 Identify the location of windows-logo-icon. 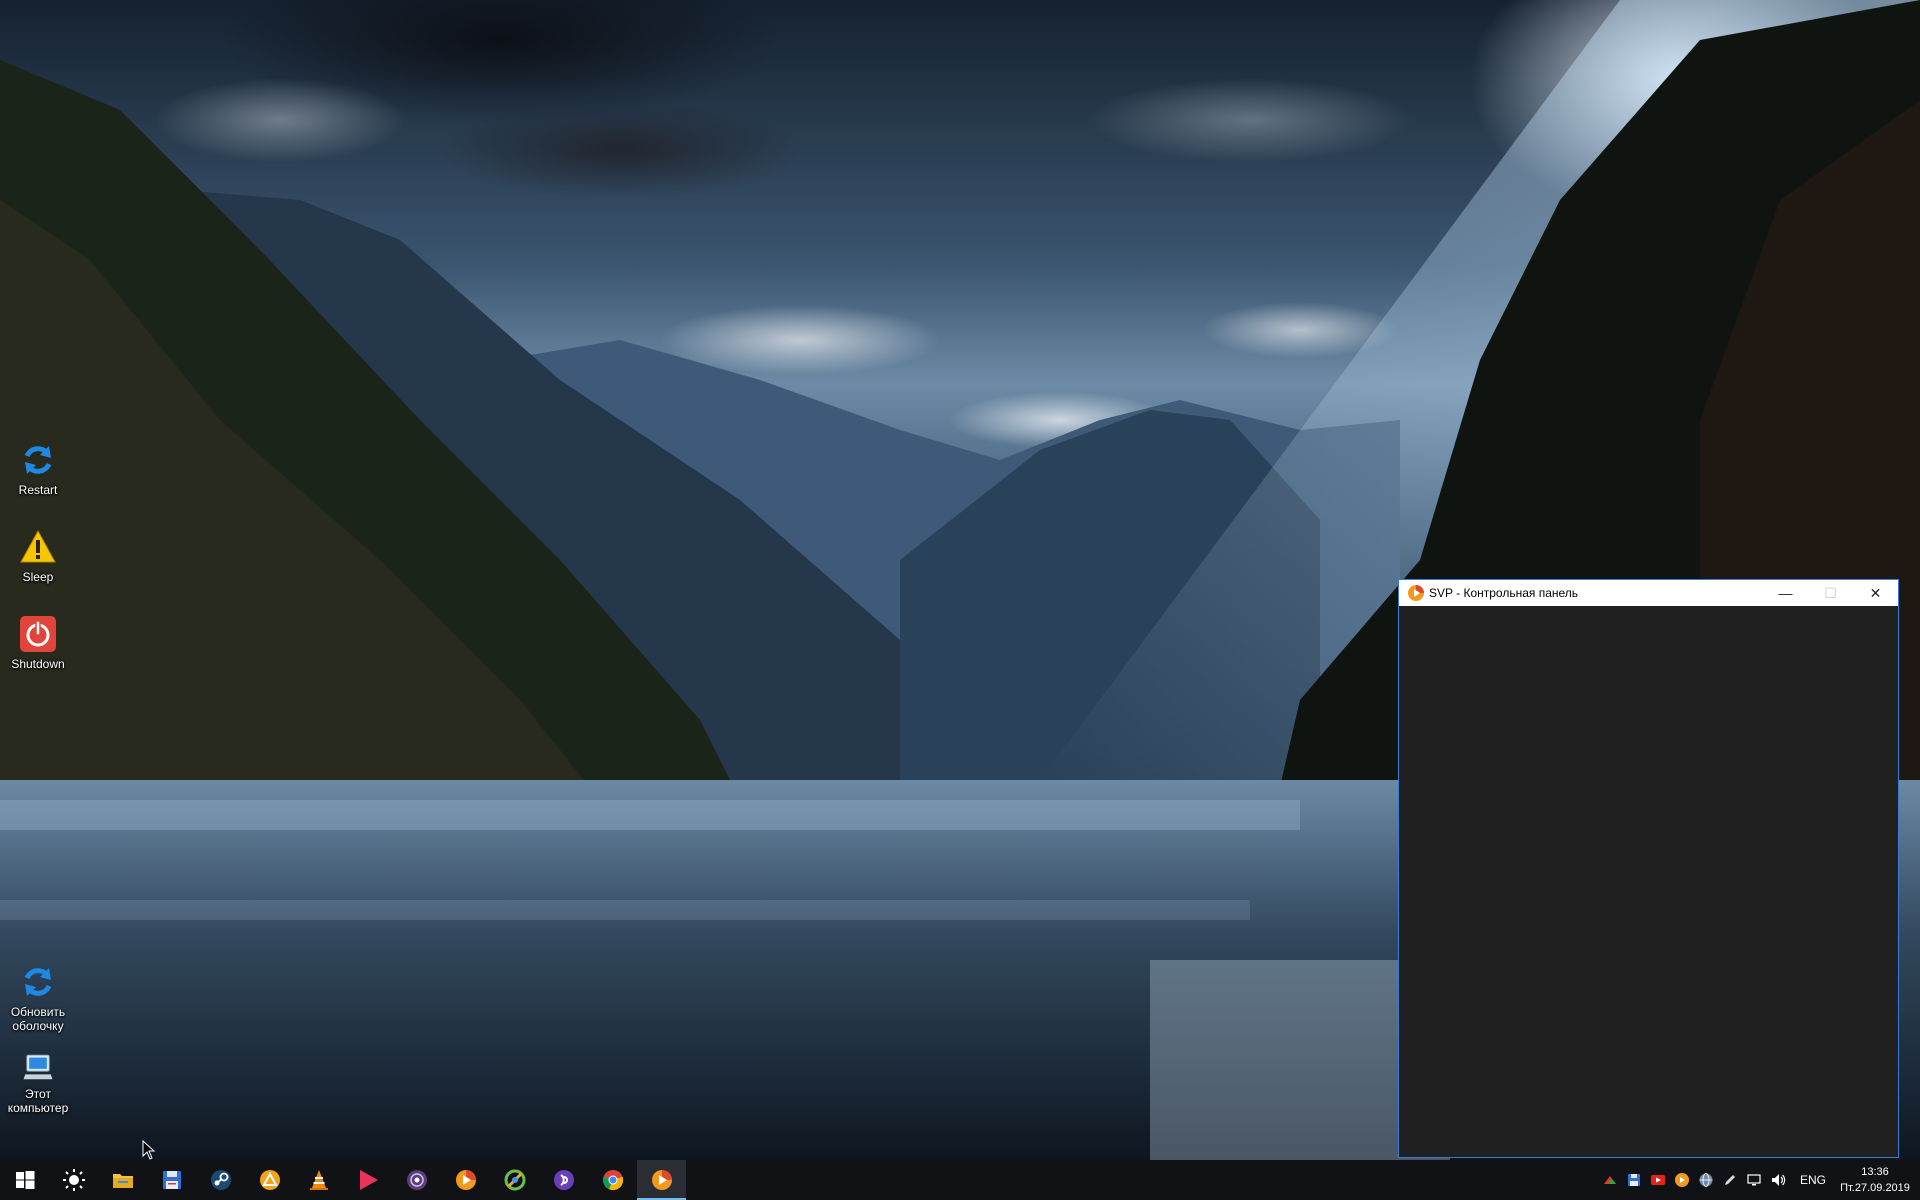
(24, 1180).